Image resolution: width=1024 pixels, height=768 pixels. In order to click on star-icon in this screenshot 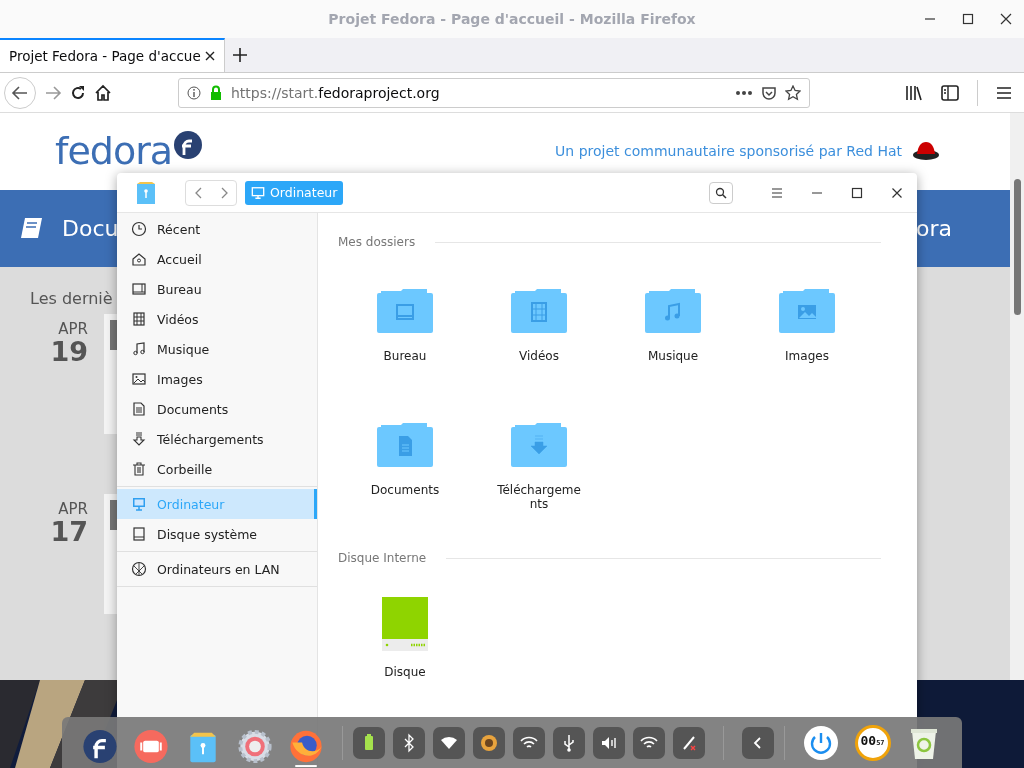, I will do `click(793, 92)`.